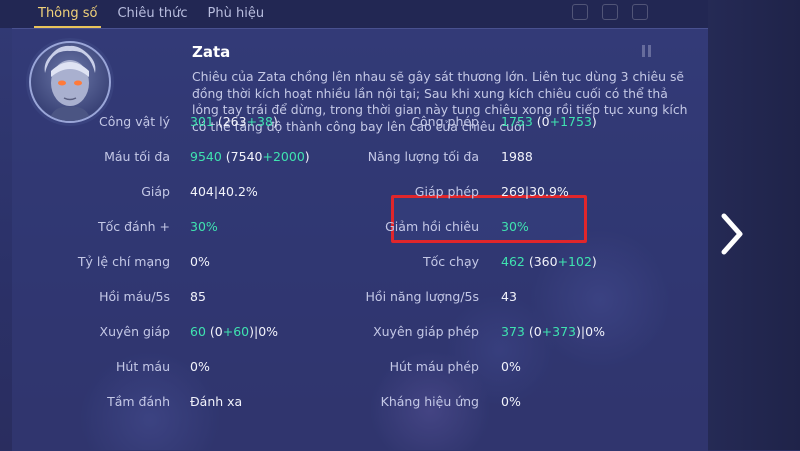 Image resolution: width=800 pixels, height=451 pixels. I want to click on stat-label: Giáp phép, so click(446, 191).